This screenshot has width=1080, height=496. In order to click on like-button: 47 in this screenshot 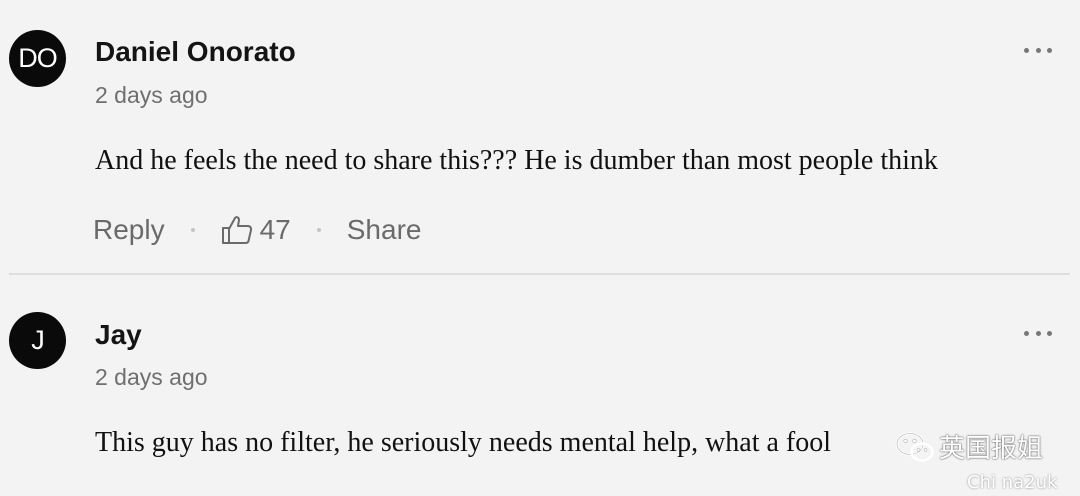, I will do `click(256, 230)`.